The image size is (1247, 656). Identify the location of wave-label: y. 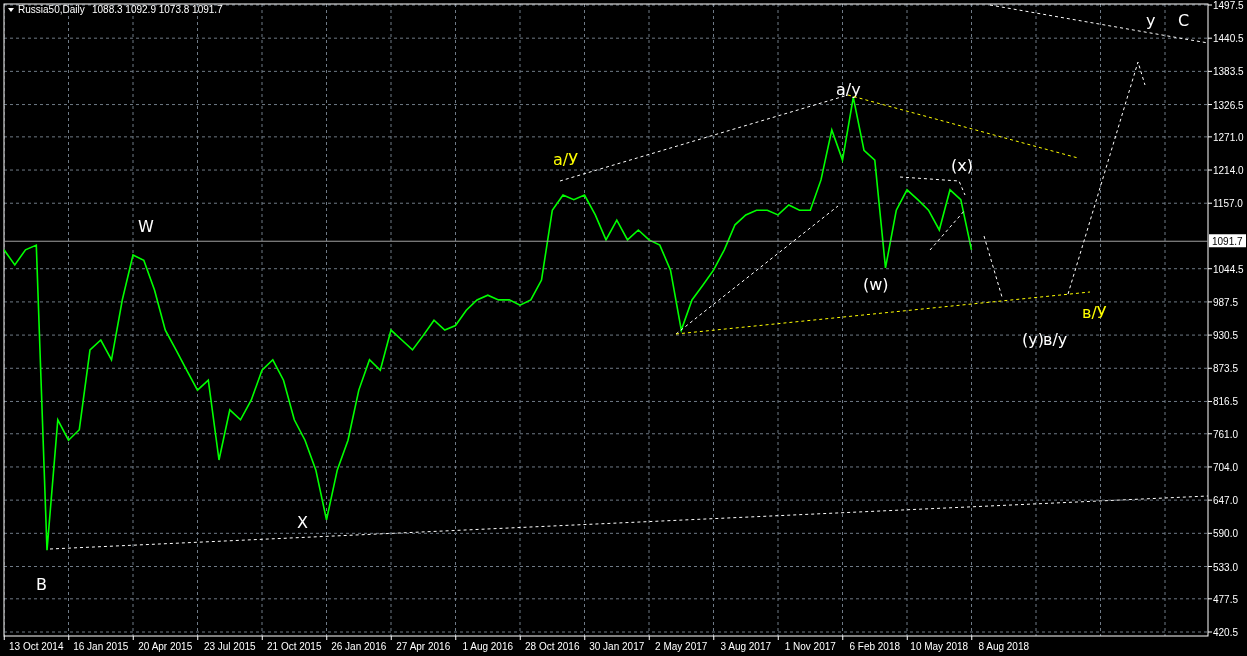
(1151, 20).